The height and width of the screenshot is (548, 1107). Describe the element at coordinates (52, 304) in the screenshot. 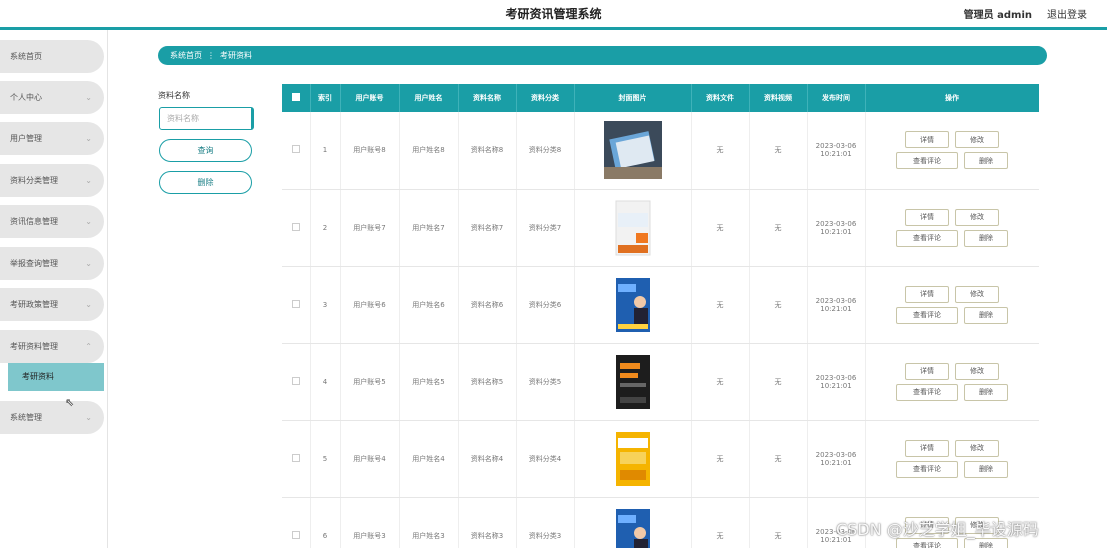

I see `sidebar-item-policy: 考研政策管理 ⌄` at that location.